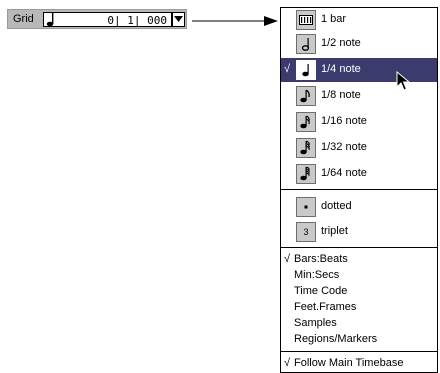 The image size is (440, 373). I want to click on bar-icon, so click(306, 20).